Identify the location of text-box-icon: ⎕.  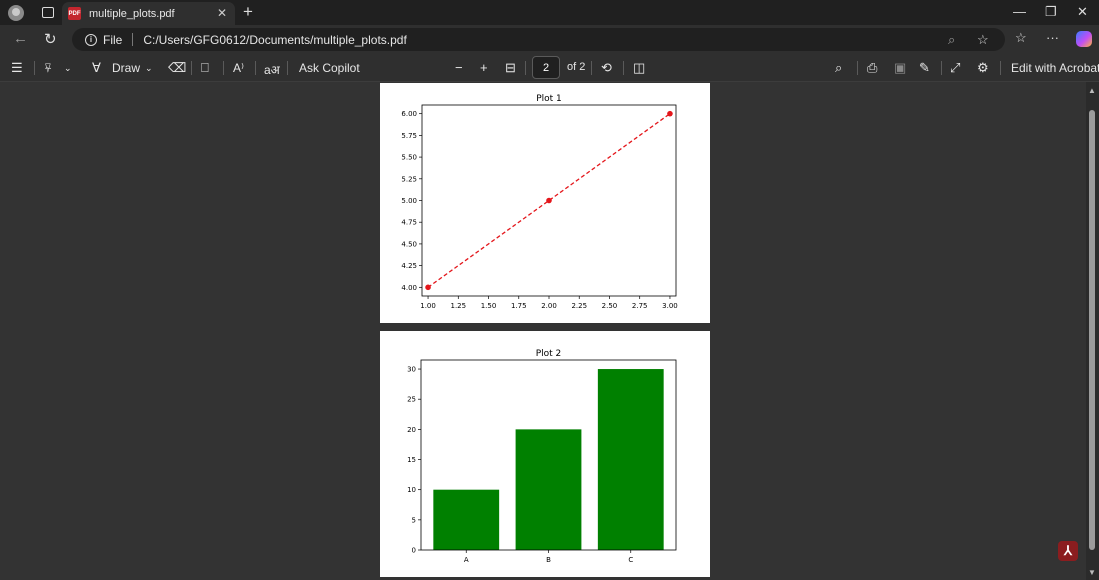
(205, 68).